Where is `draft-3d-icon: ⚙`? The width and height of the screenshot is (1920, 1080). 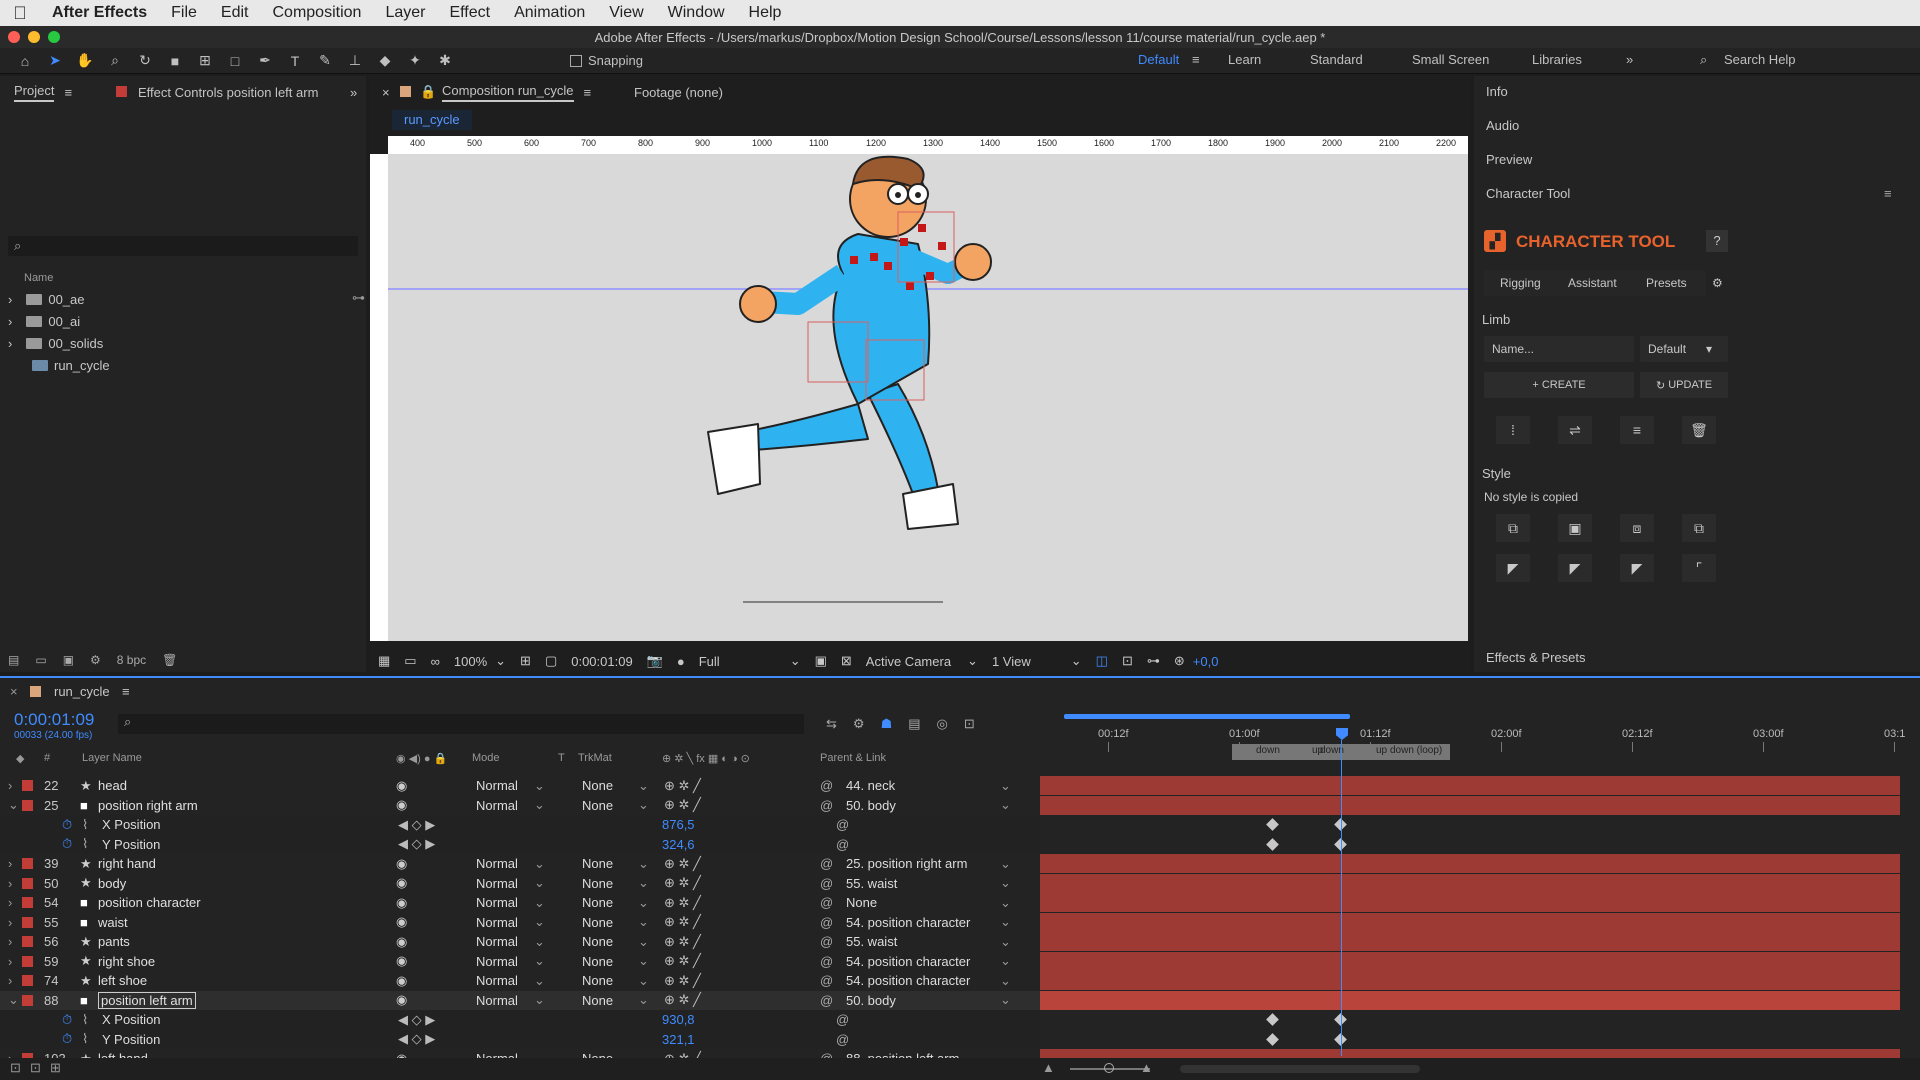
draft-3d-icon: ⚙ is located at coordinates (859, 724).